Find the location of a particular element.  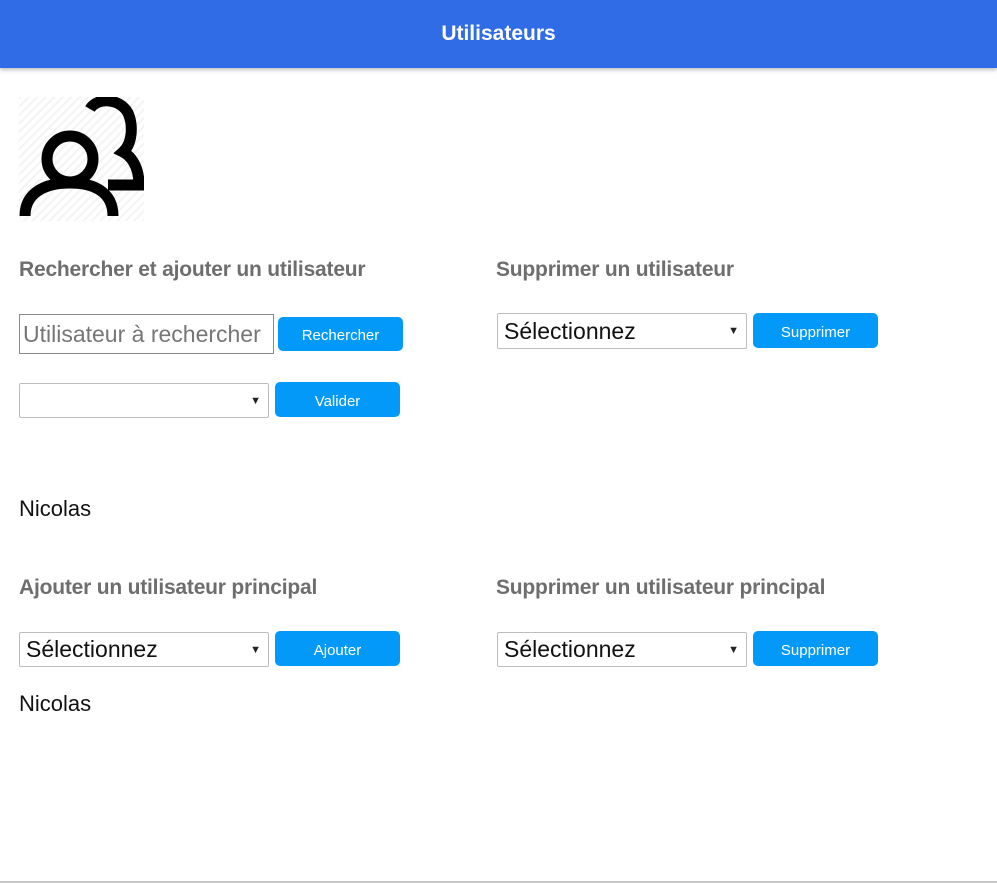

search-add-title: Rechercher et ajouter un utilisateur is located at coordinates (192, 269).